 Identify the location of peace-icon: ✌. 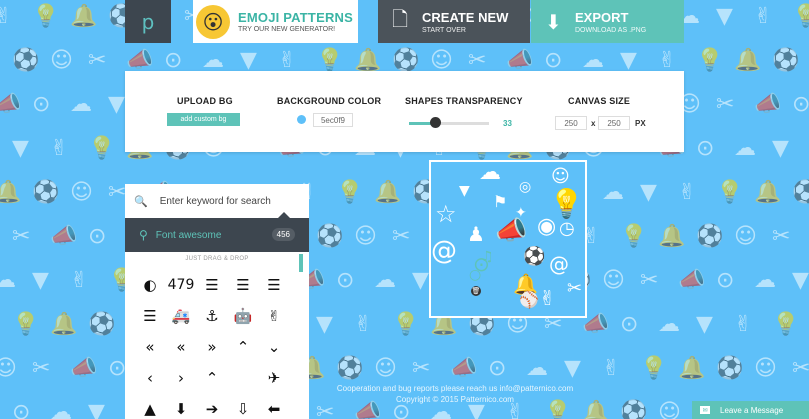
(274, 316).